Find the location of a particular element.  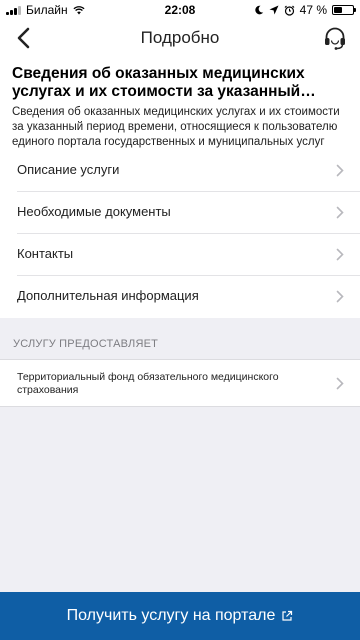

status-right: 47 % is located at coordinates (305, 10).